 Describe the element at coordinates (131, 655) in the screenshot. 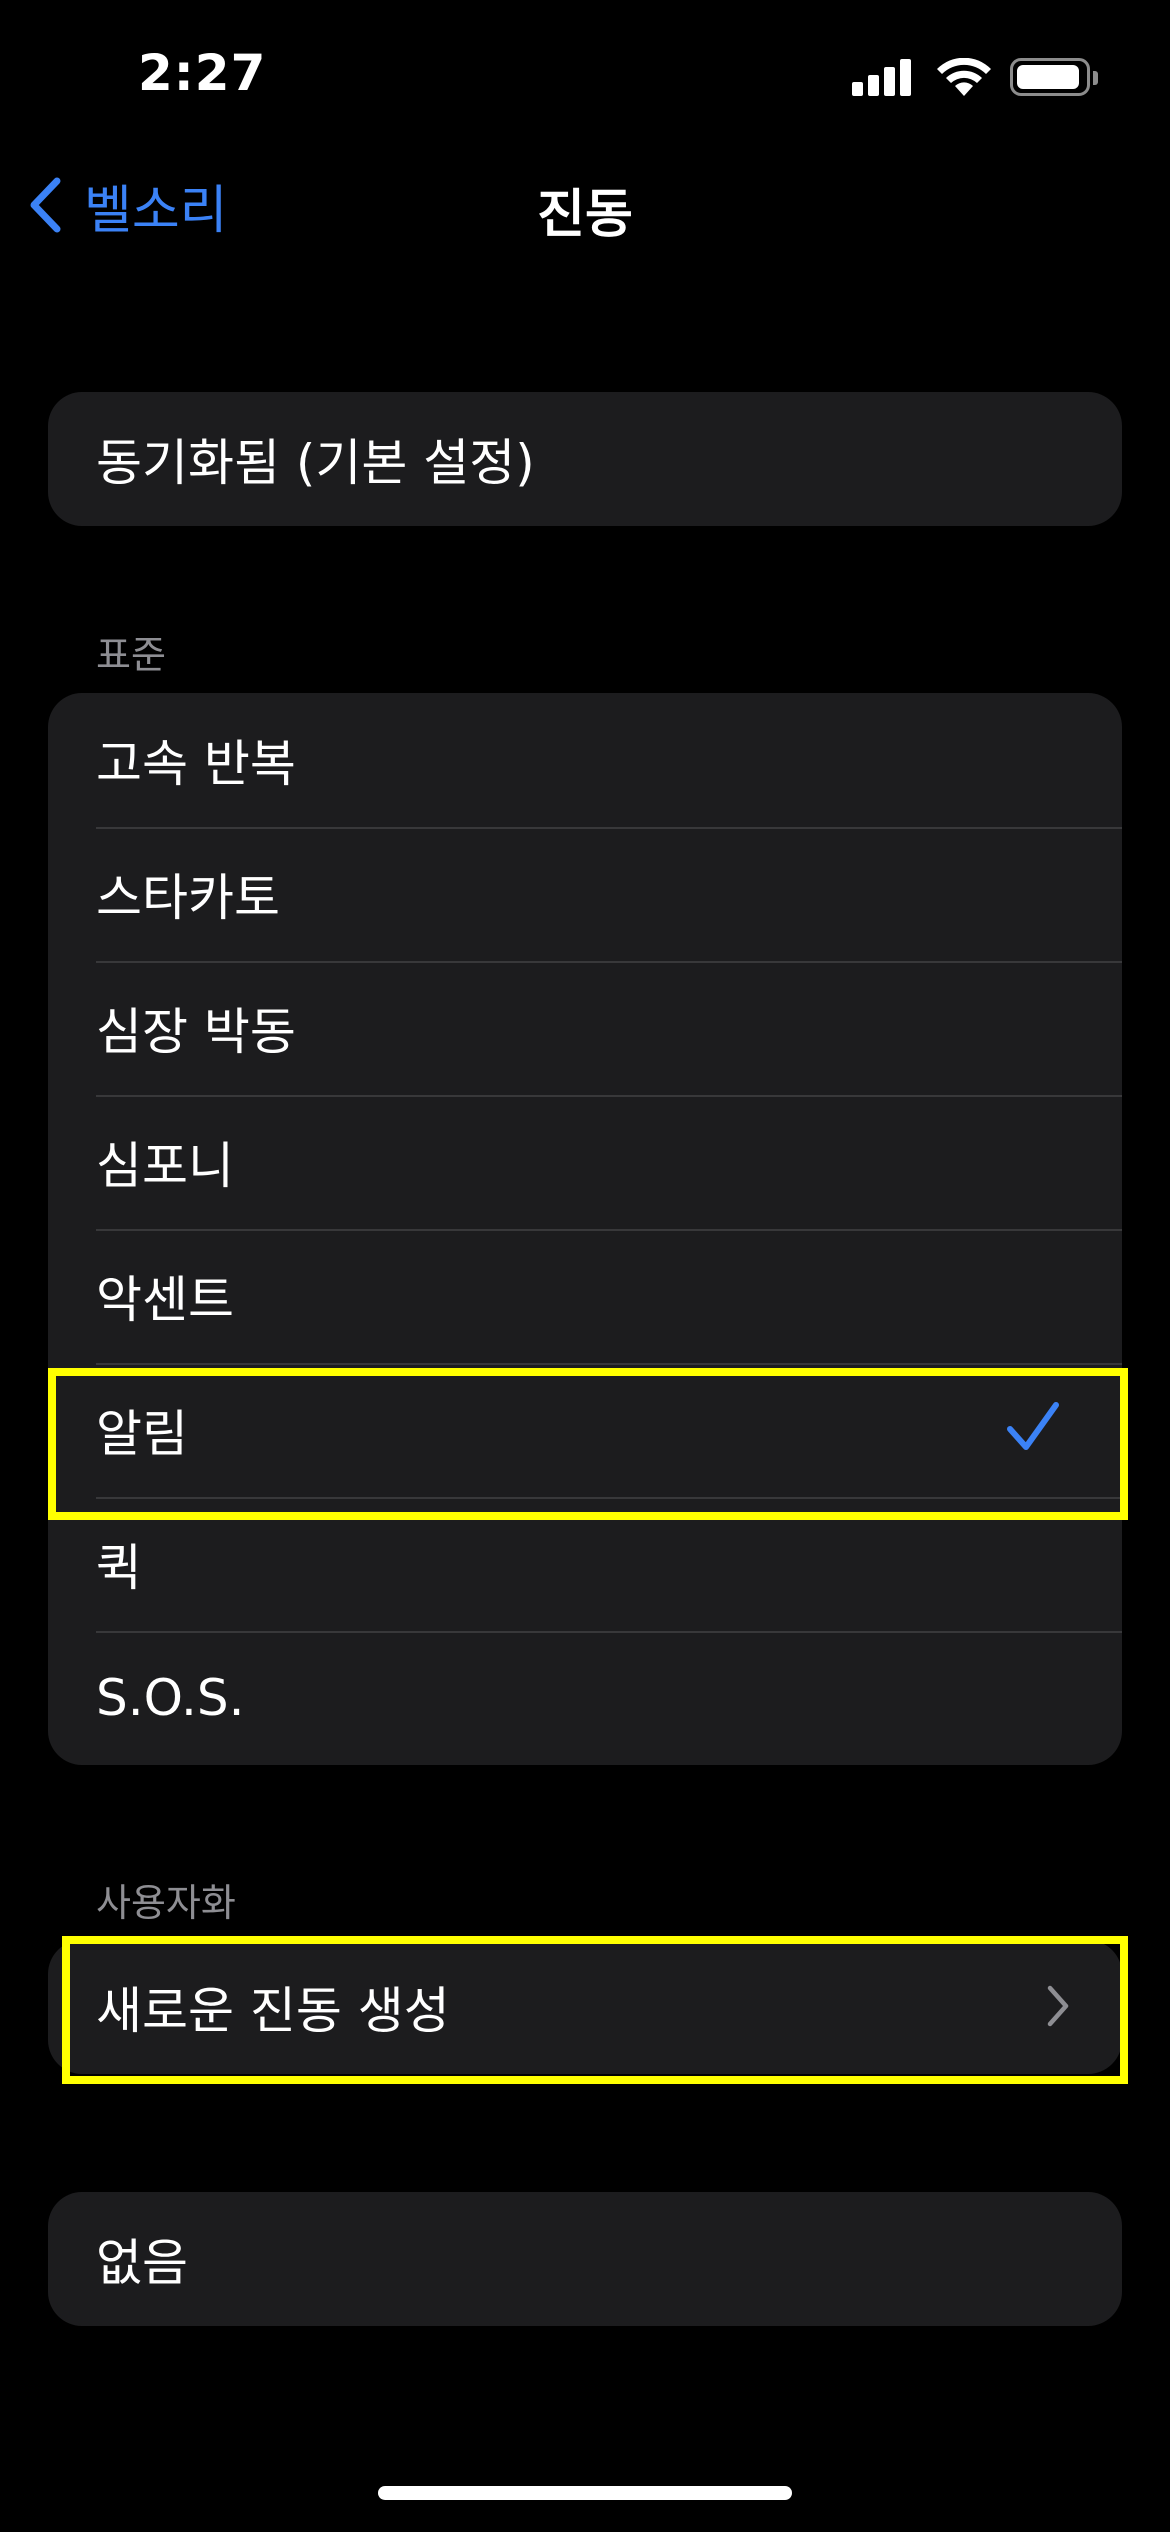

I see `section-header-standard: 표준` at that location.